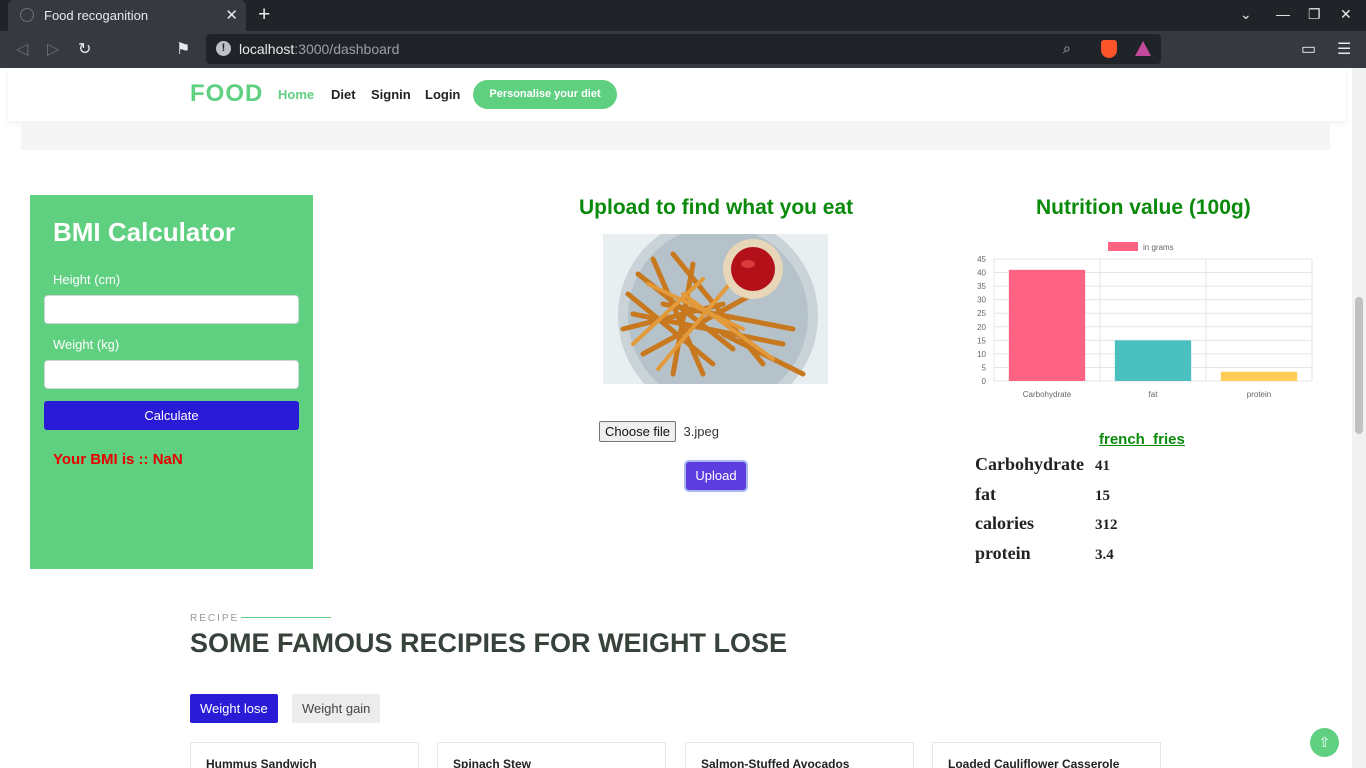 This screenshot has height=768, width=1366. Describe the element at coordinates (226, 94) in the screenshot. I see `site-logo: FOOD` at that location.